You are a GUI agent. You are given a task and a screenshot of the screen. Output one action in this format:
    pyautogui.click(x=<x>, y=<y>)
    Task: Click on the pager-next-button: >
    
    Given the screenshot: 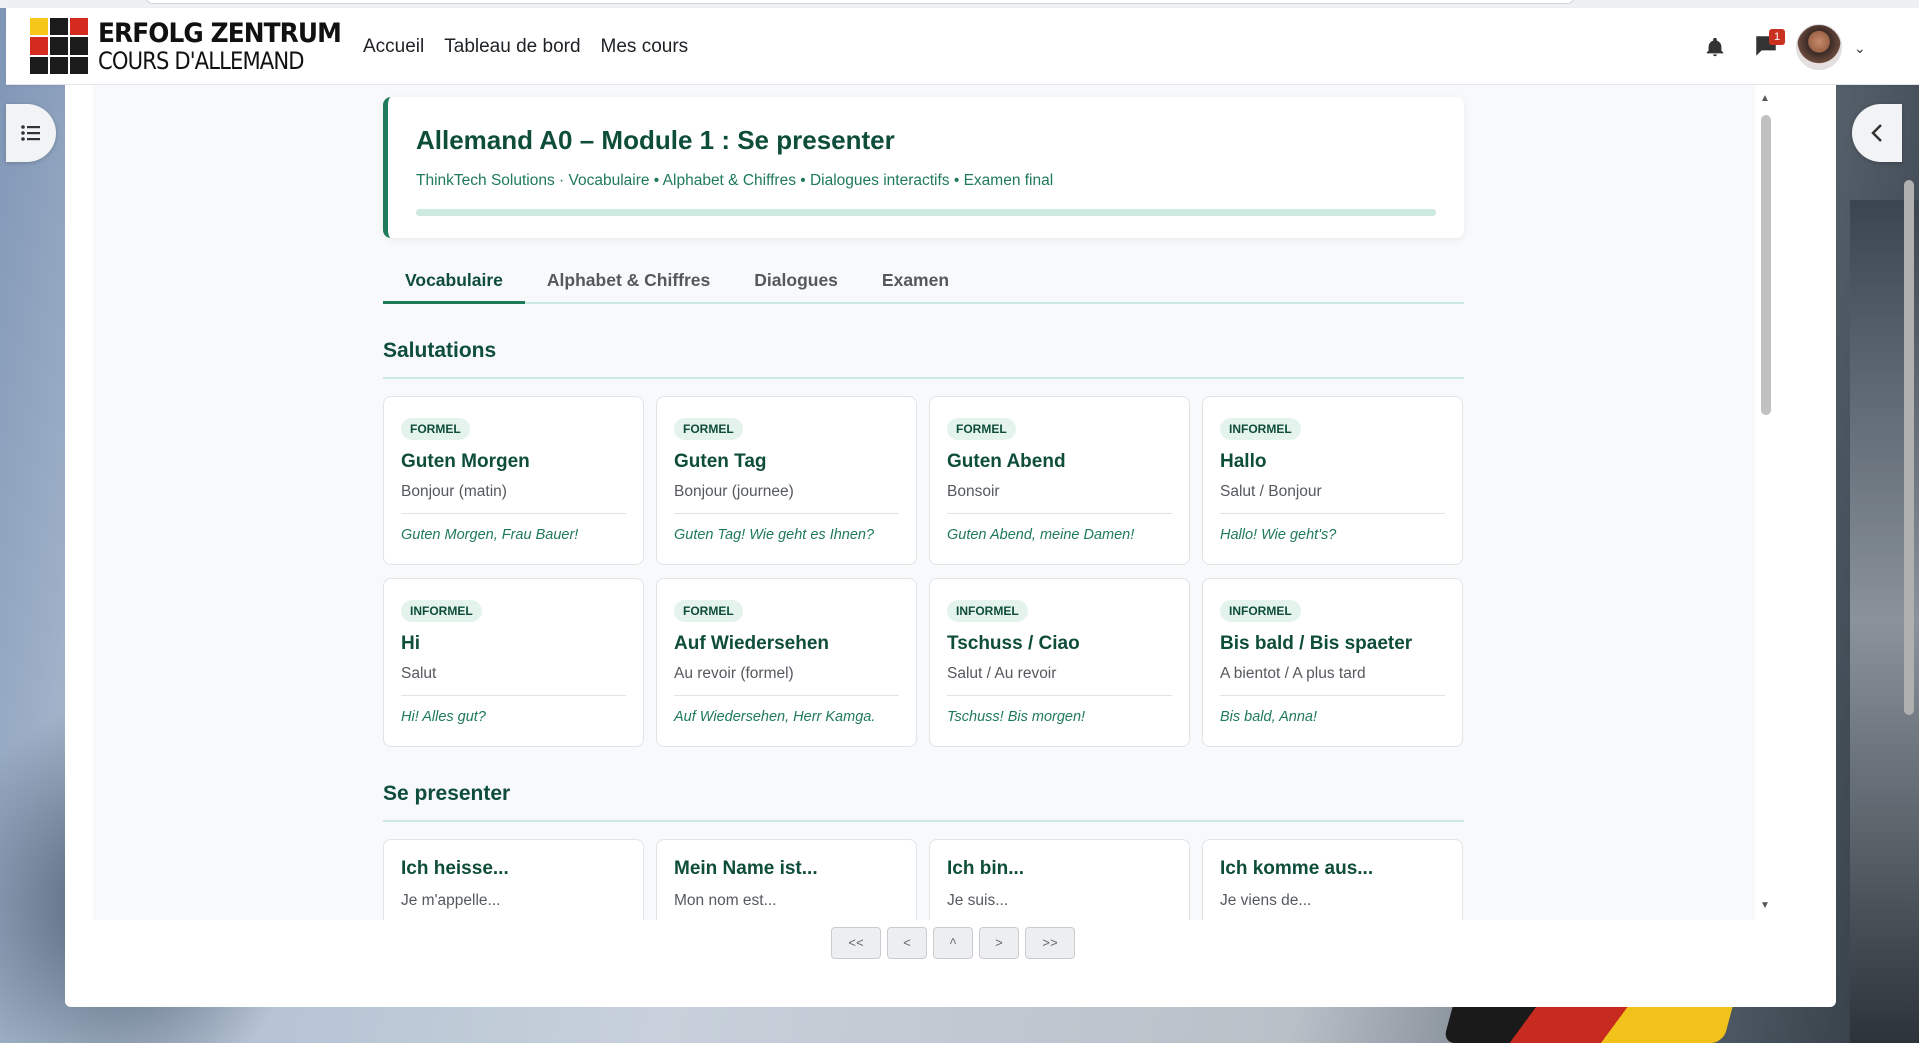 What is the action you would take?
    pyautogui.click(x=999, y=943)
    